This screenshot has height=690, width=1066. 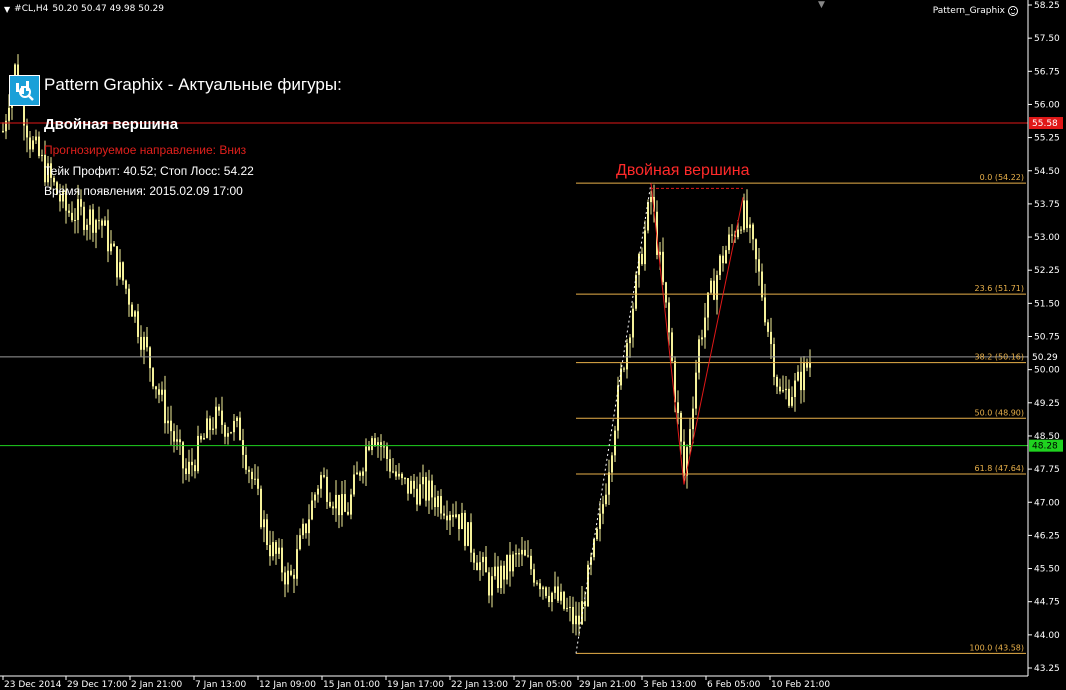 I want to click on time-tick-label: 12 Jan 09:00, so click(x=287, y=685).